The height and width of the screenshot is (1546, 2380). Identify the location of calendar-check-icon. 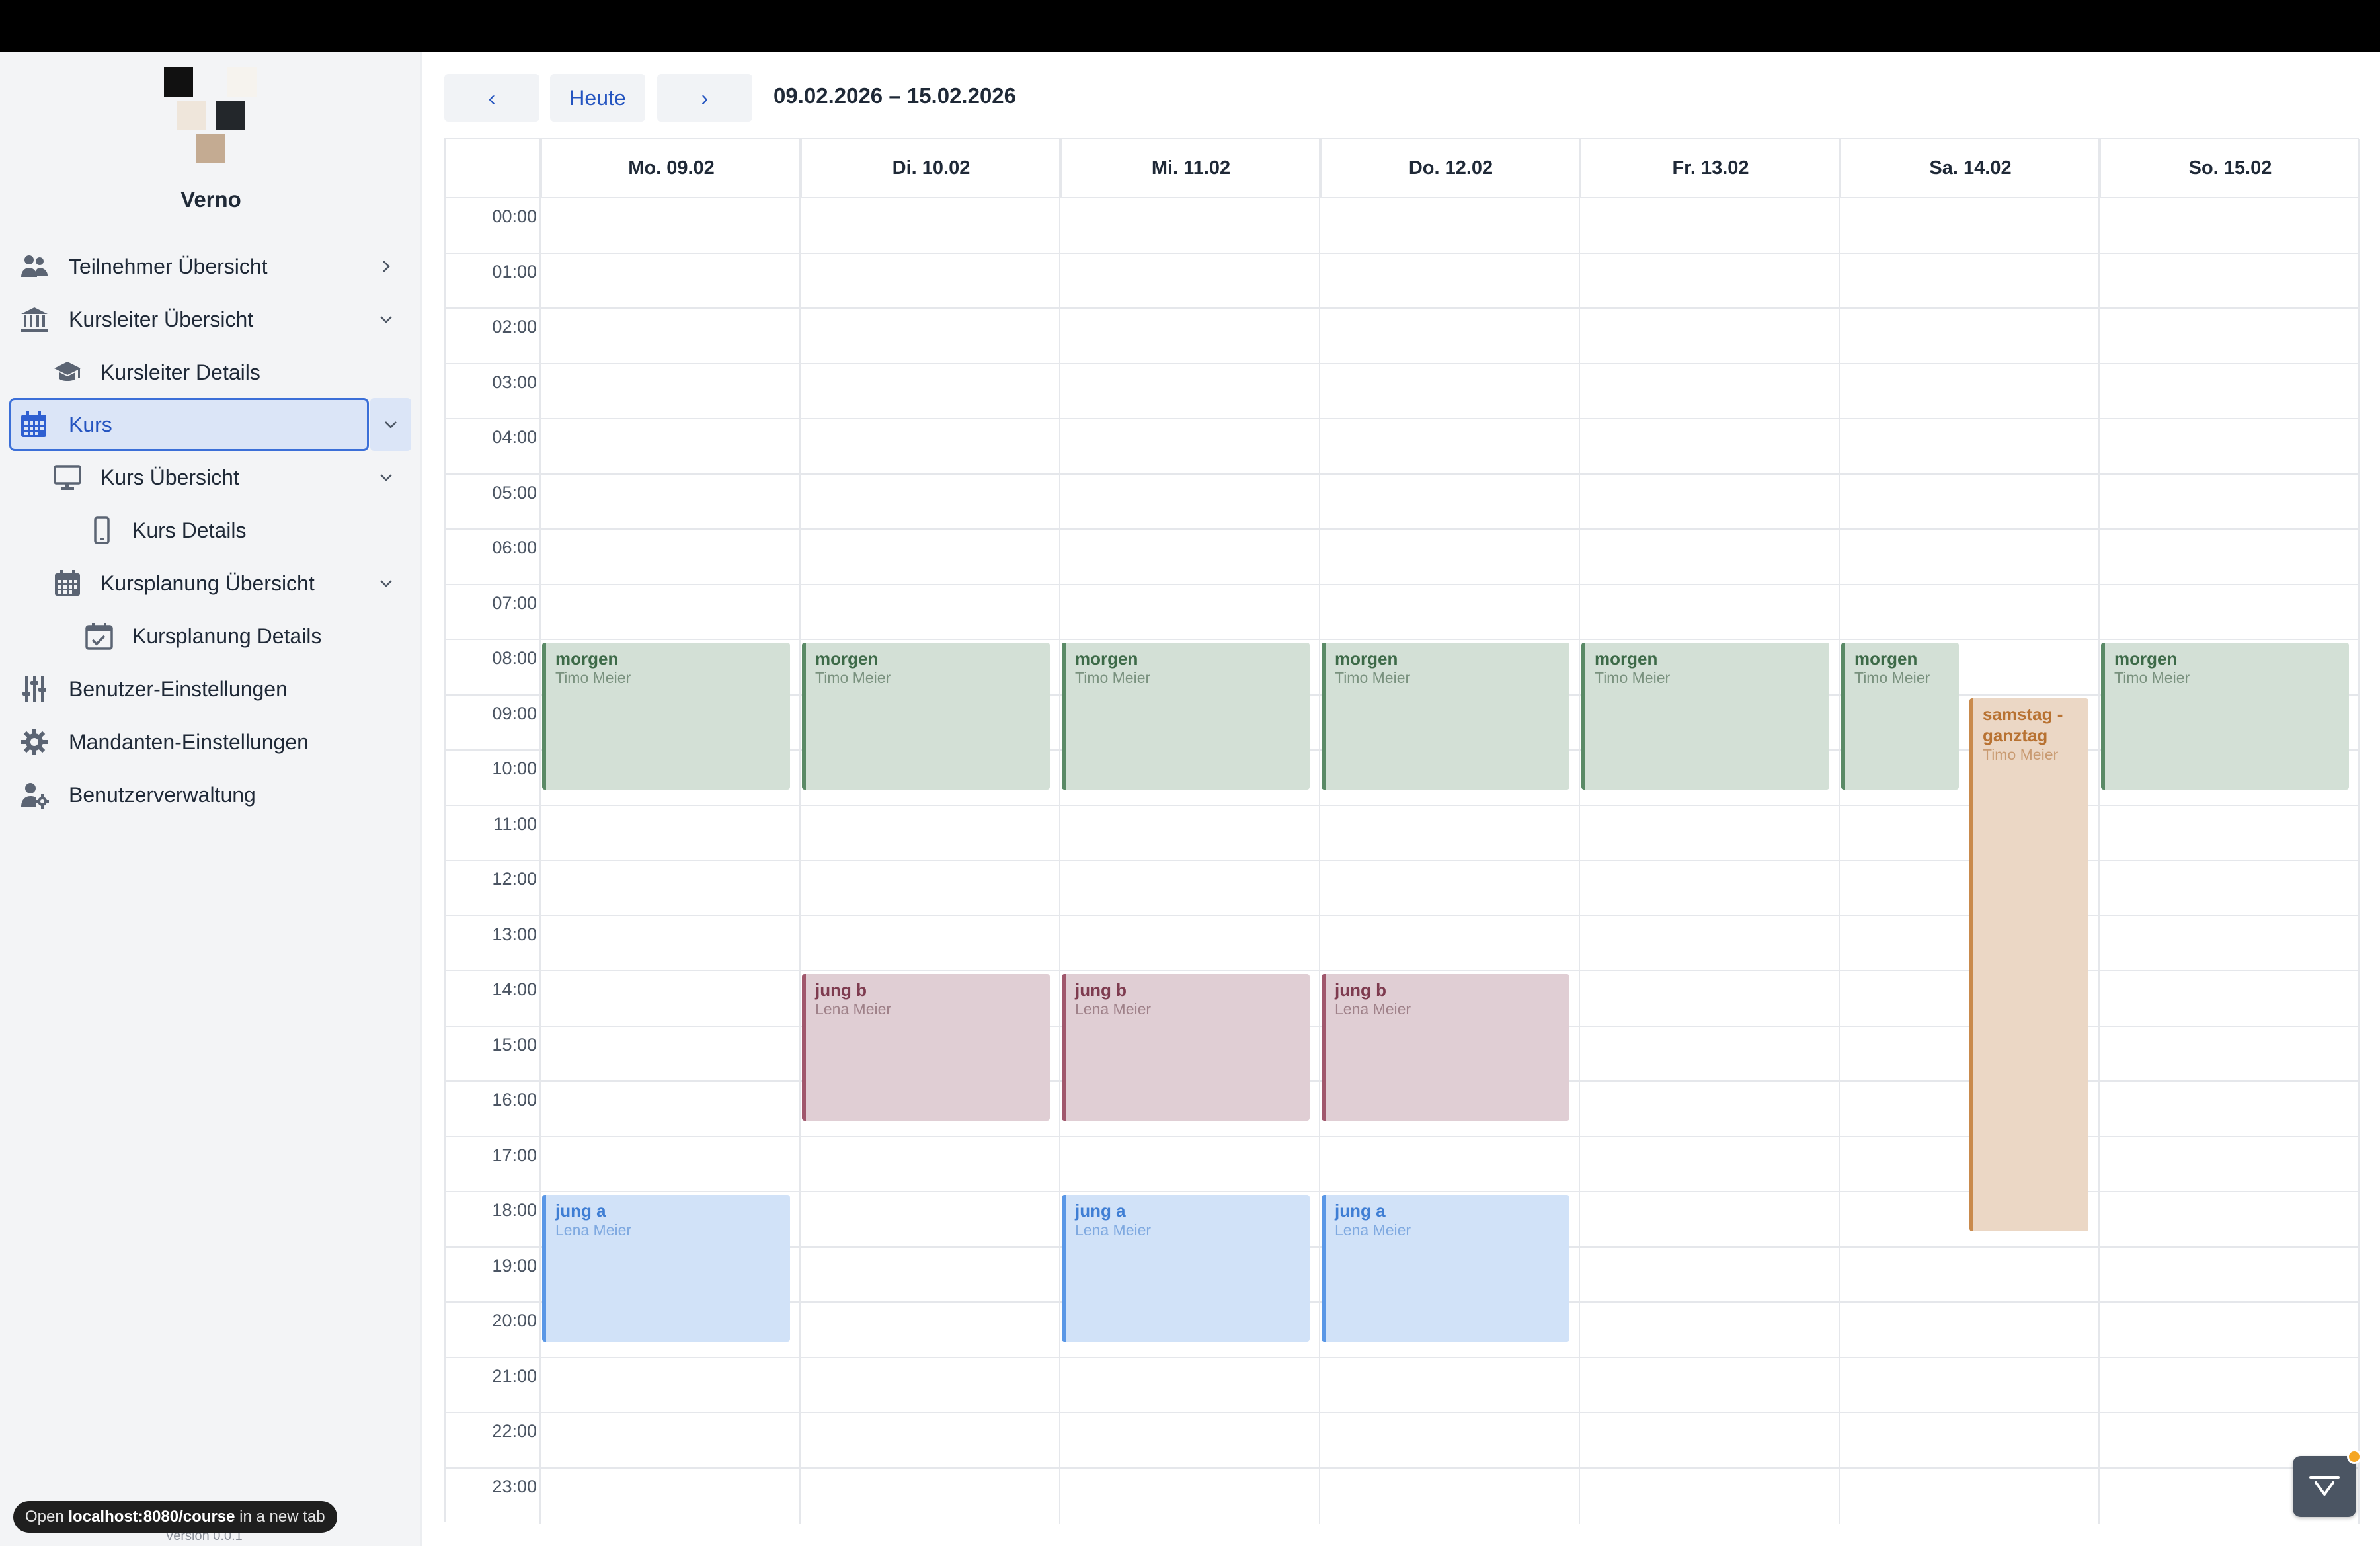
(99, 636).